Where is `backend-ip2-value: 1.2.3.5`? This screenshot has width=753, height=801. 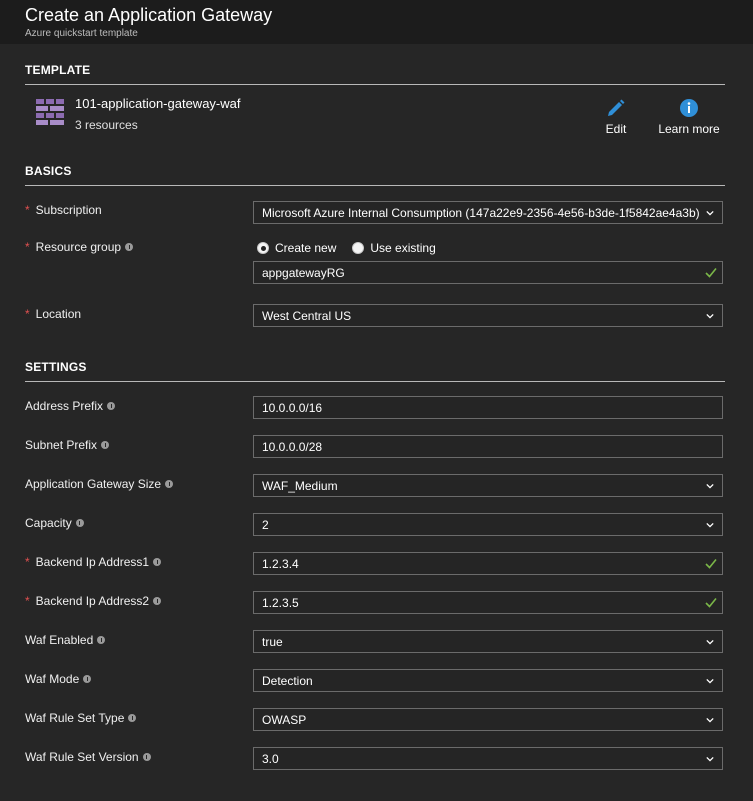
backend-ip2-value: 1.2.3.5 is located at coordinates (280, 603).